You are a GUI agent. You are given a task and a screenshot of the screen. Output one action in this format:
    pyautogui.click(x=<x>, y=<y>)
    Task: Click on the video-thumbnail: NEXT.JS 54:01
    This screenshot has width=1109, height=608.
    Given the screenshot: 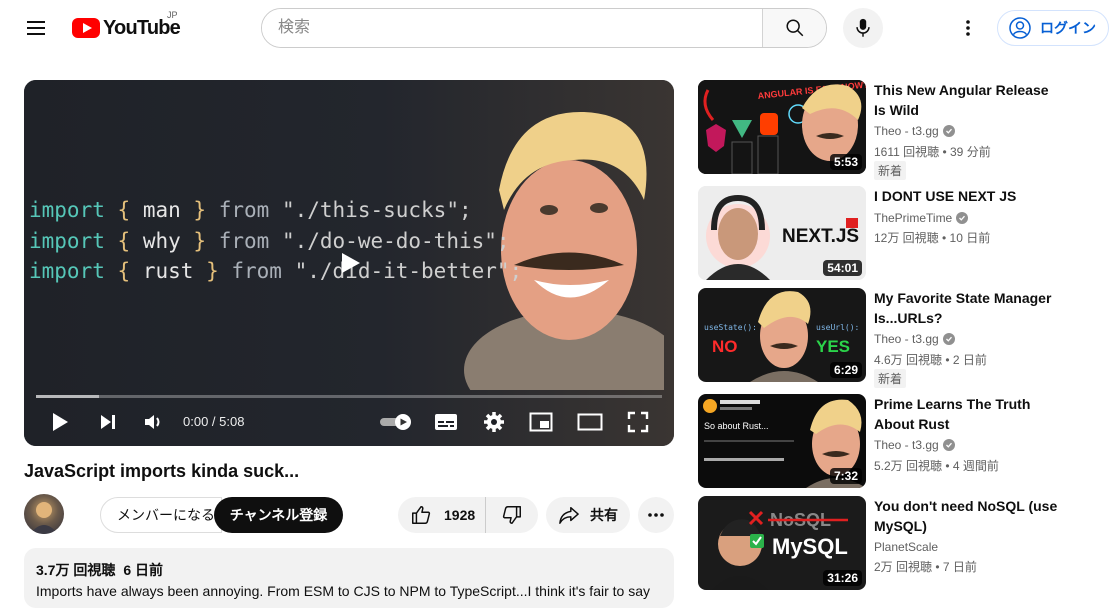 What is the action you would take?
    pyautogui.click(x=782, y=233)
    